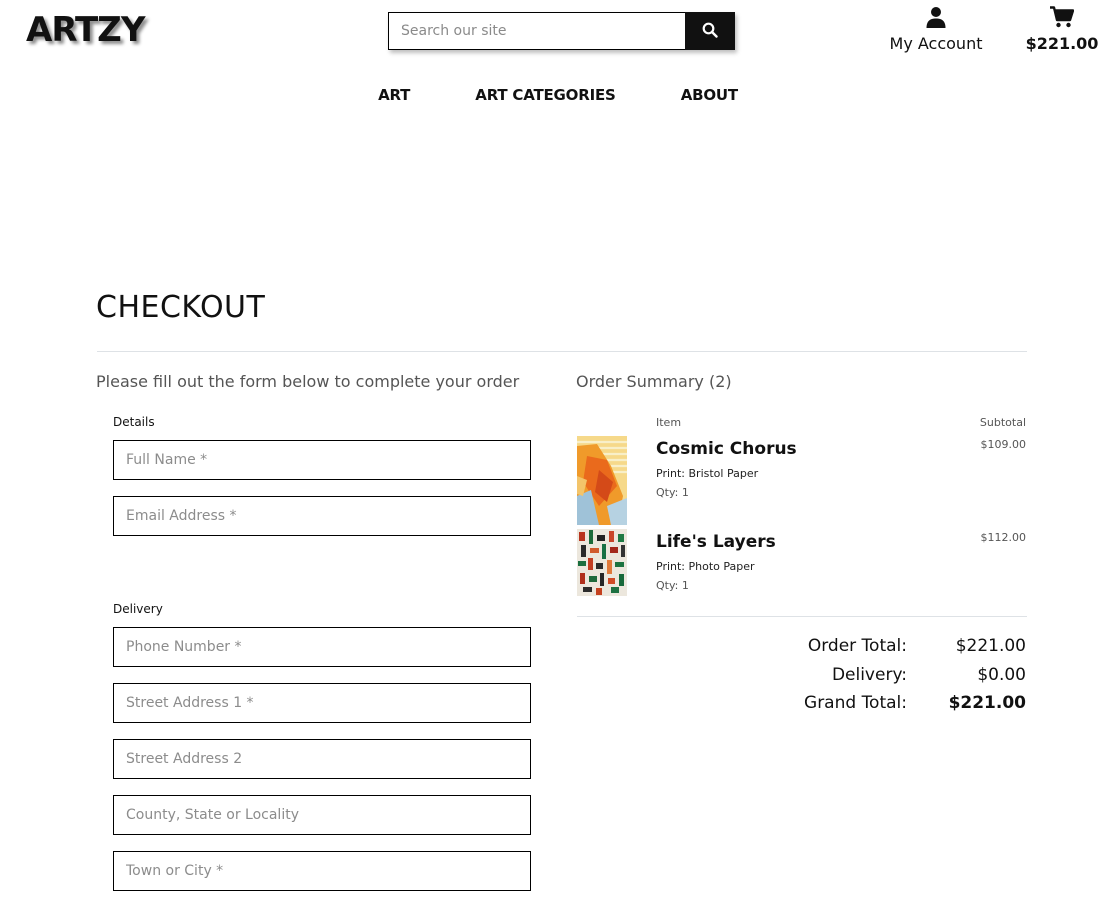 This screenshot has width=1116, height=900. Describe the element at coordinates (936, 43) in the screenshot. I see `my-account-label: My Account` at that location.